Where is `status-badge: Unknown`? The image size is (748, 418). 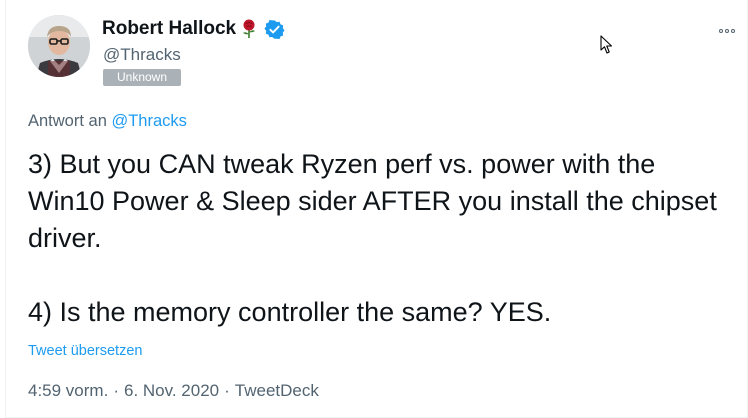
status-badge: Unknown is located at coordinates (142, 77).